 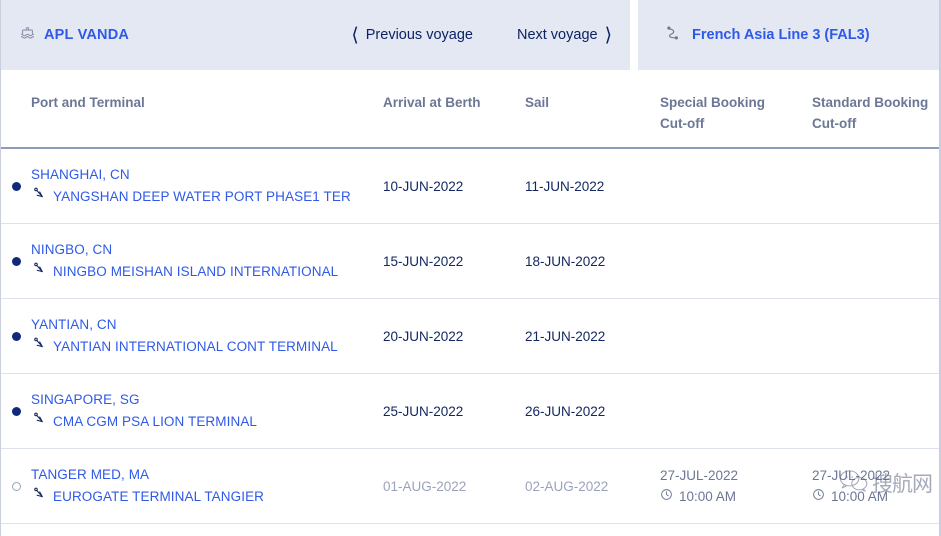 I want to click on vessel-identity: APL VANDA, so click(x=74, y=35).